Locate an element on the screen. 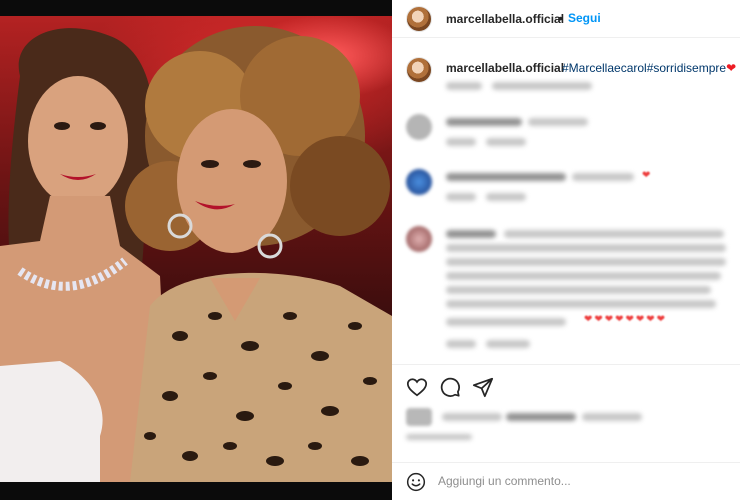  author-username: marcellabella.official is located at coordinates (505, 19).